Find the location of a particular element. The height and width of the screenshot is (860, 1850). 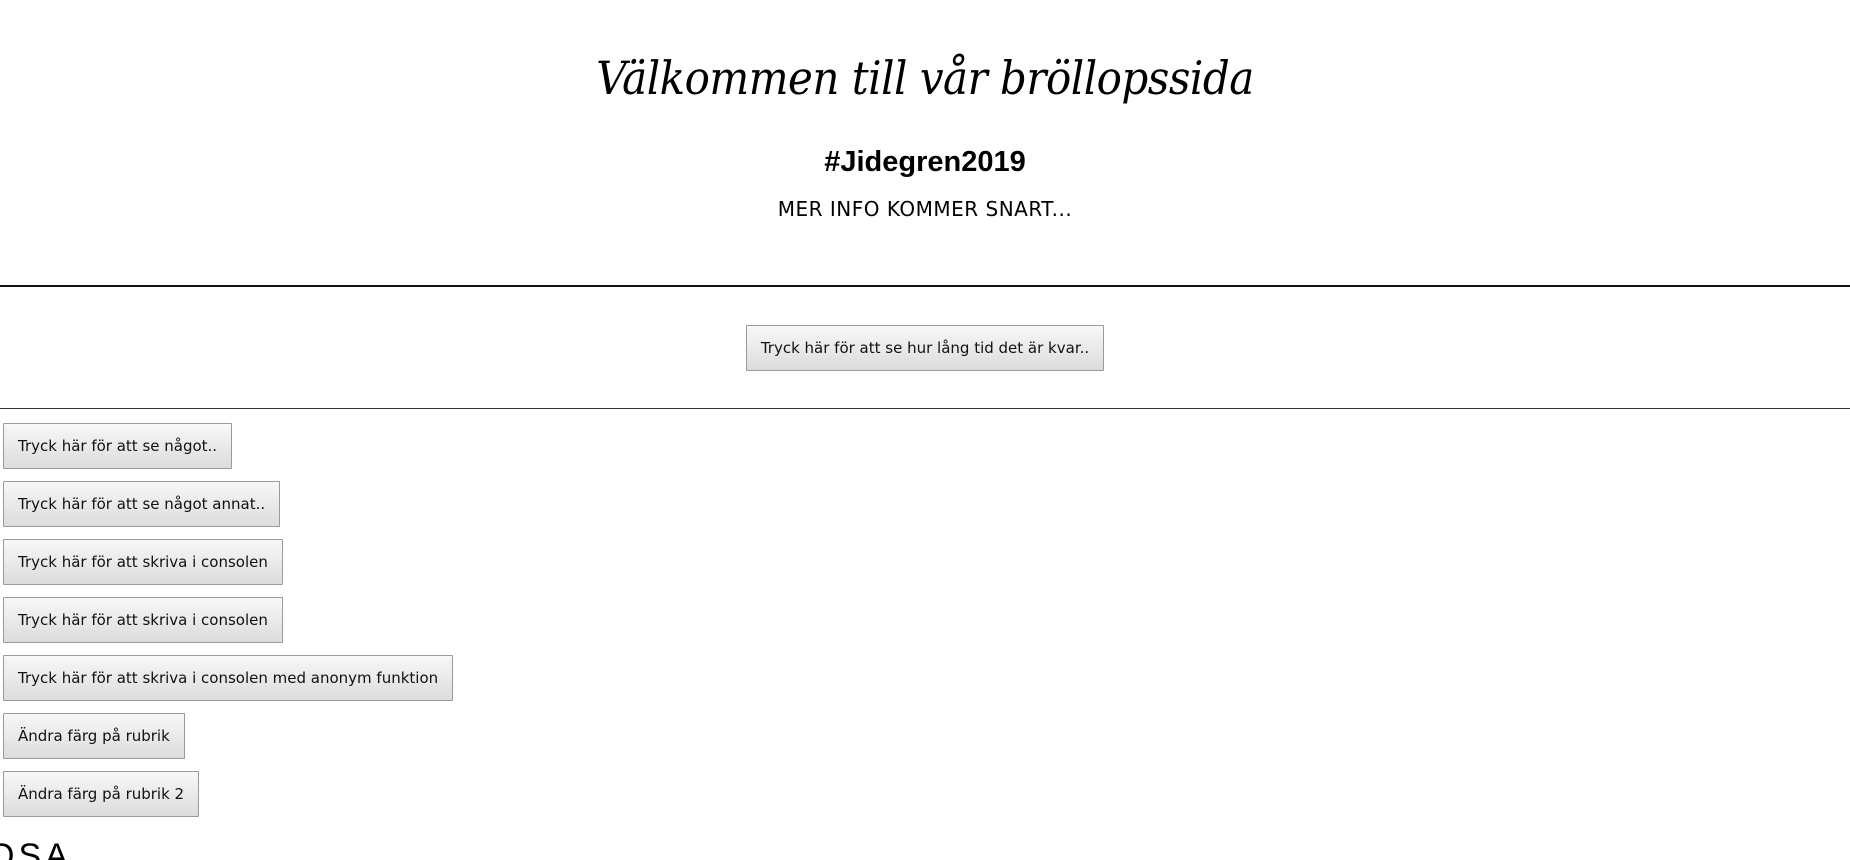

hashtag-heading: #Jidegren2019 is located at coordinates (925, 162).